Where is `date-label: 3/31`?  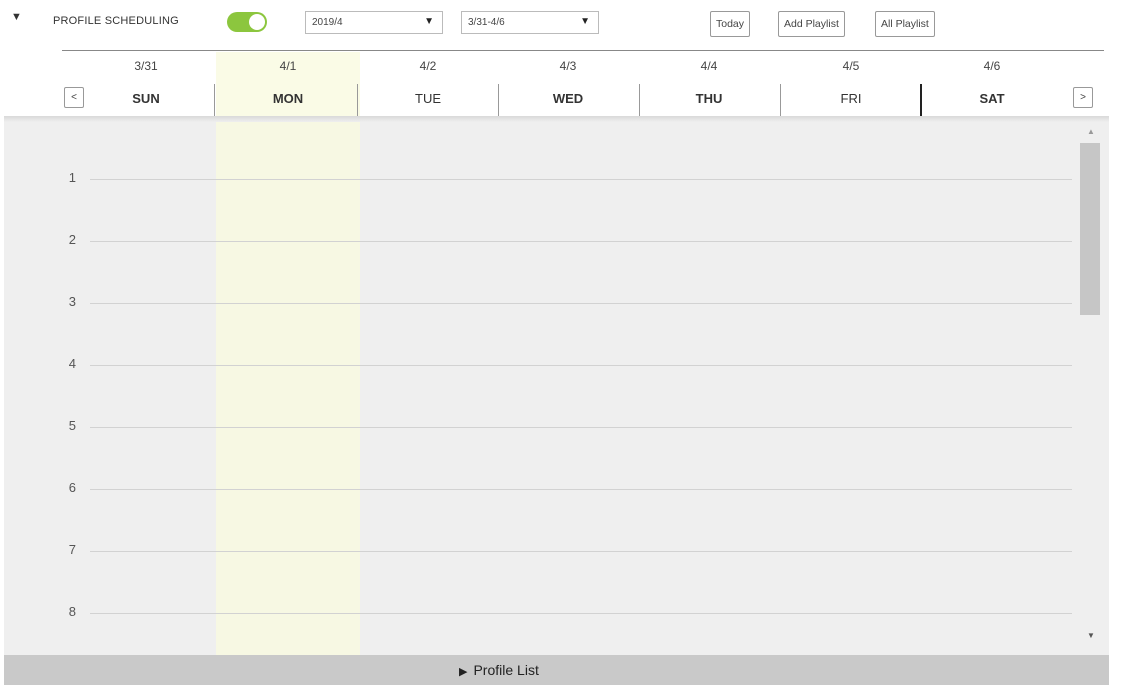 date-label: 3/31 is located at coordinates (146, 66).